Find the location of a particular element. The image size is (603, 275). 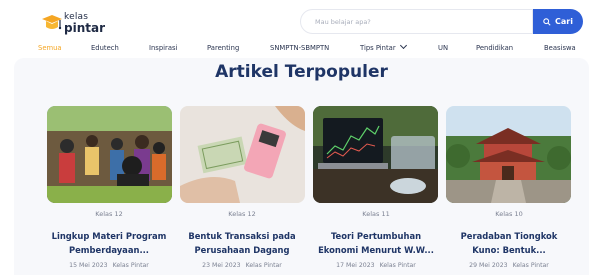

nav-item-tips-pintar: Tips Pintar is located at coordinates (383, 46).